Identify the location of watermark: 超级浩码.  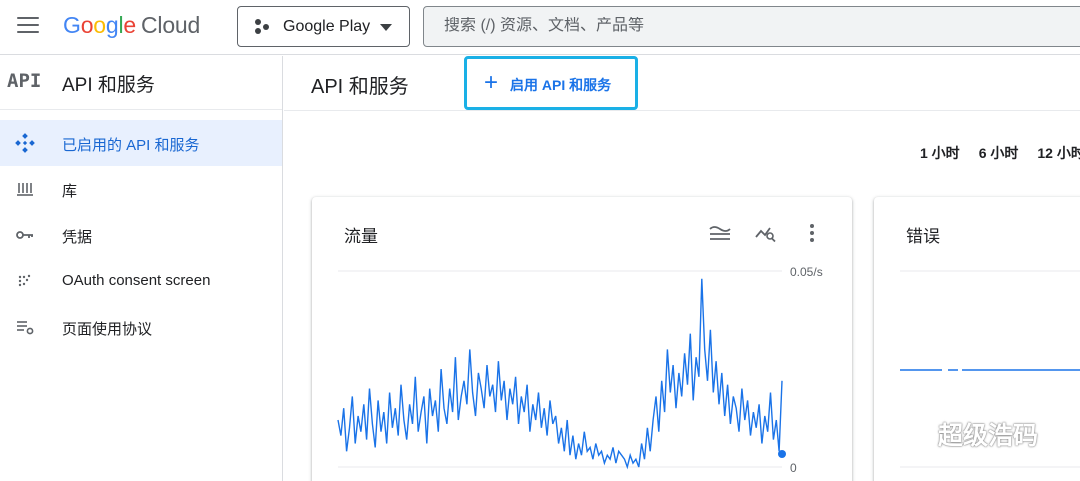
(964, 434).